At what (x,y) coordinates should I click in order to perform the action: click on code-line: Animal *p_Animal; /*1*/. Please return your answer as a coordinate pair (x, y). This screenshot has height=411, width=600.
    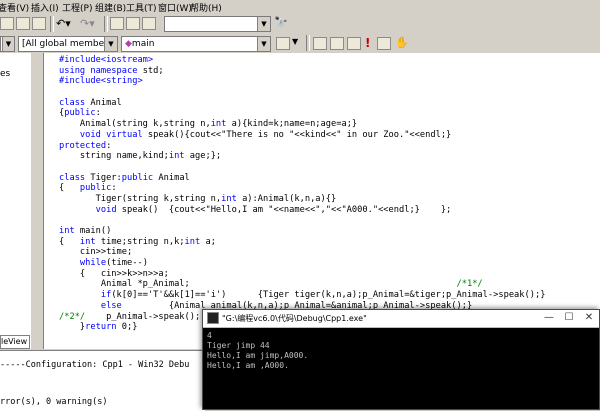
    Looking at the image, I should click on (302, 284).